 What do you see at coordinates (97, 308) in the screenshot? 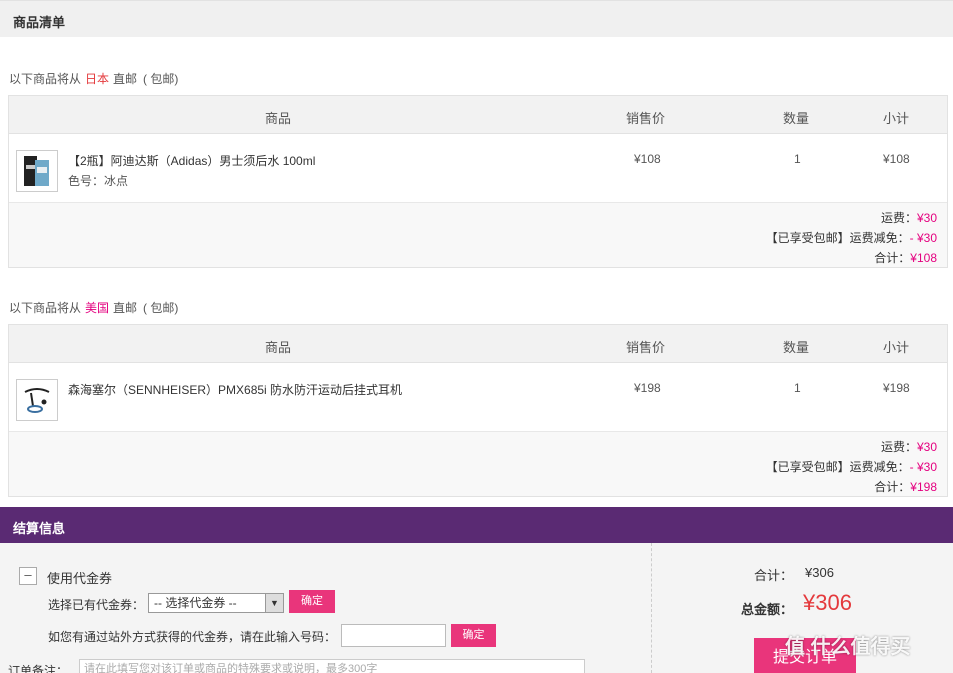
I see `origin-country: 美国` at bounding box center [97, 308].